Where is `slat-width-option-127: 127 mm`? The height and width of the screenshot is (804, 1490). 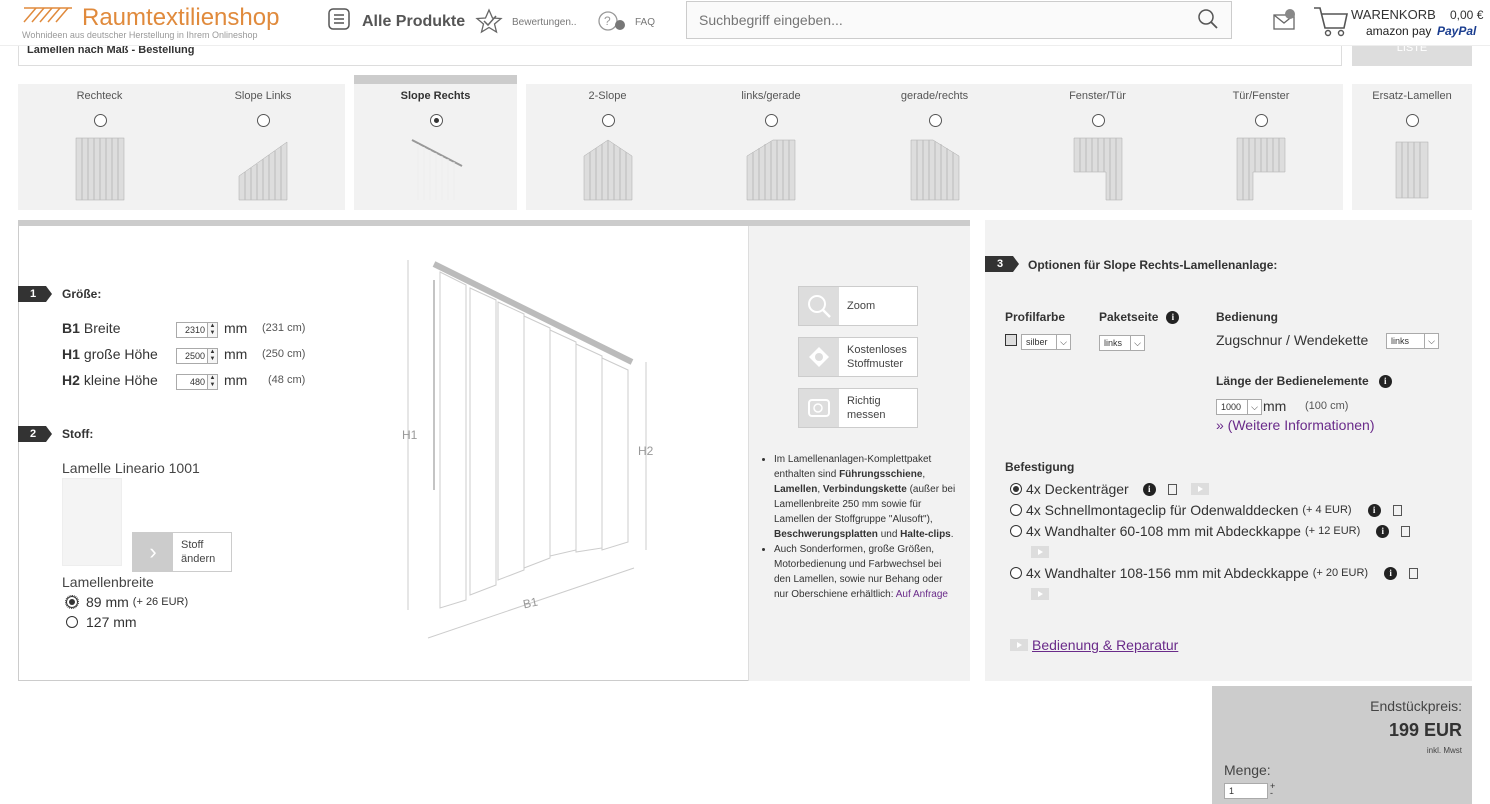 slat-width-option-127: 127 mm is located at coordinates (101, 622).